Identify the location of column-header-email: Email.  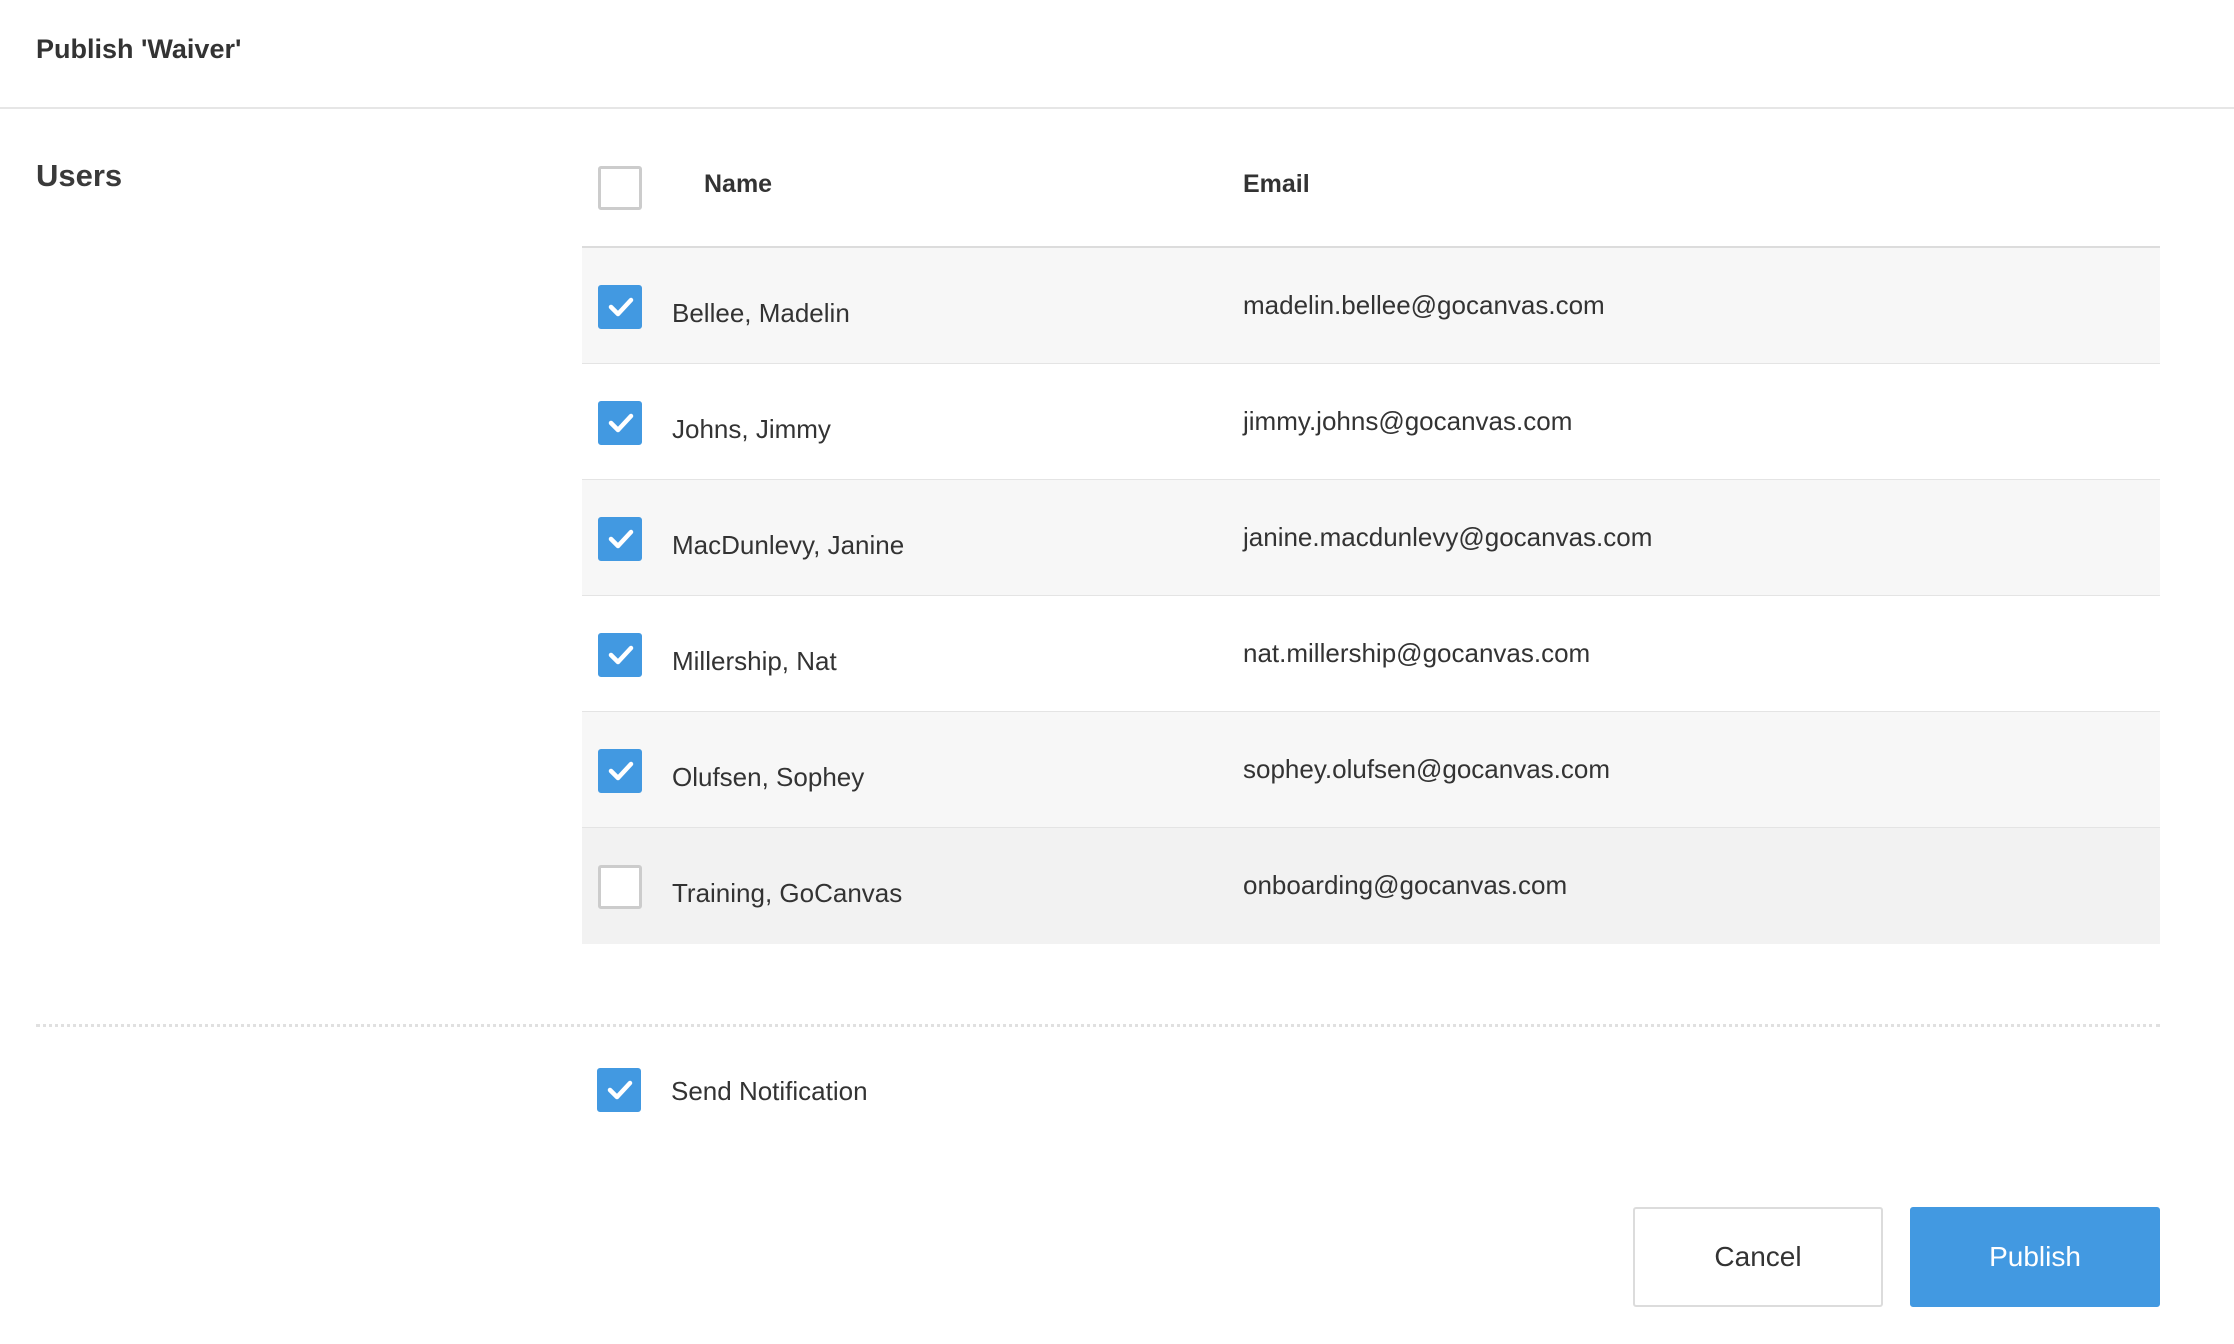
(1276, 184).